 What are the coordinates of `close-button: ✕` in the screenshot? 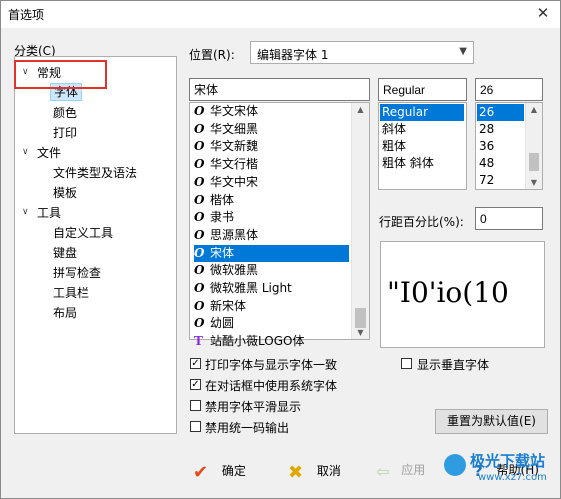 It's located at (543, 13).